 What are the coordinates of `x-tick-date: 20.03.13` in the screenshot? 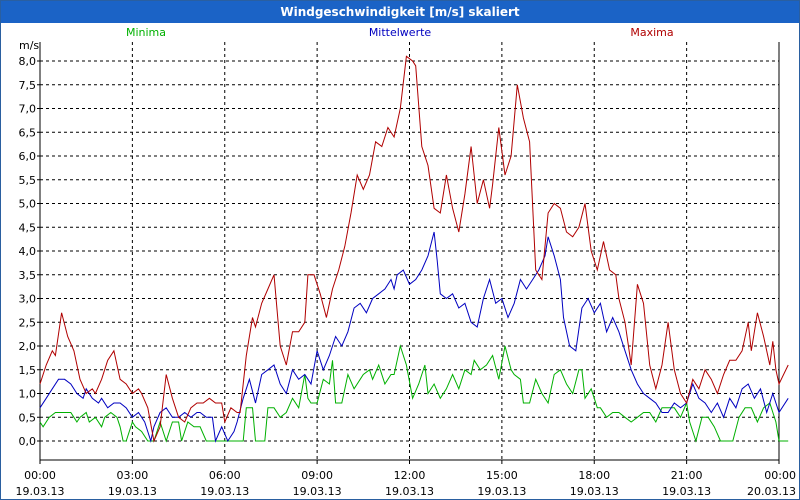 It's located at (771, 491).